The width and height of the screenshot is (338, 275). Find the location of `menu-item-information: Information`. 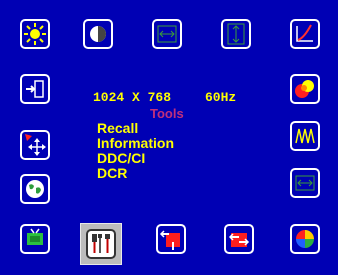

menu-item-information: Information is located at coordinates (135, 143).